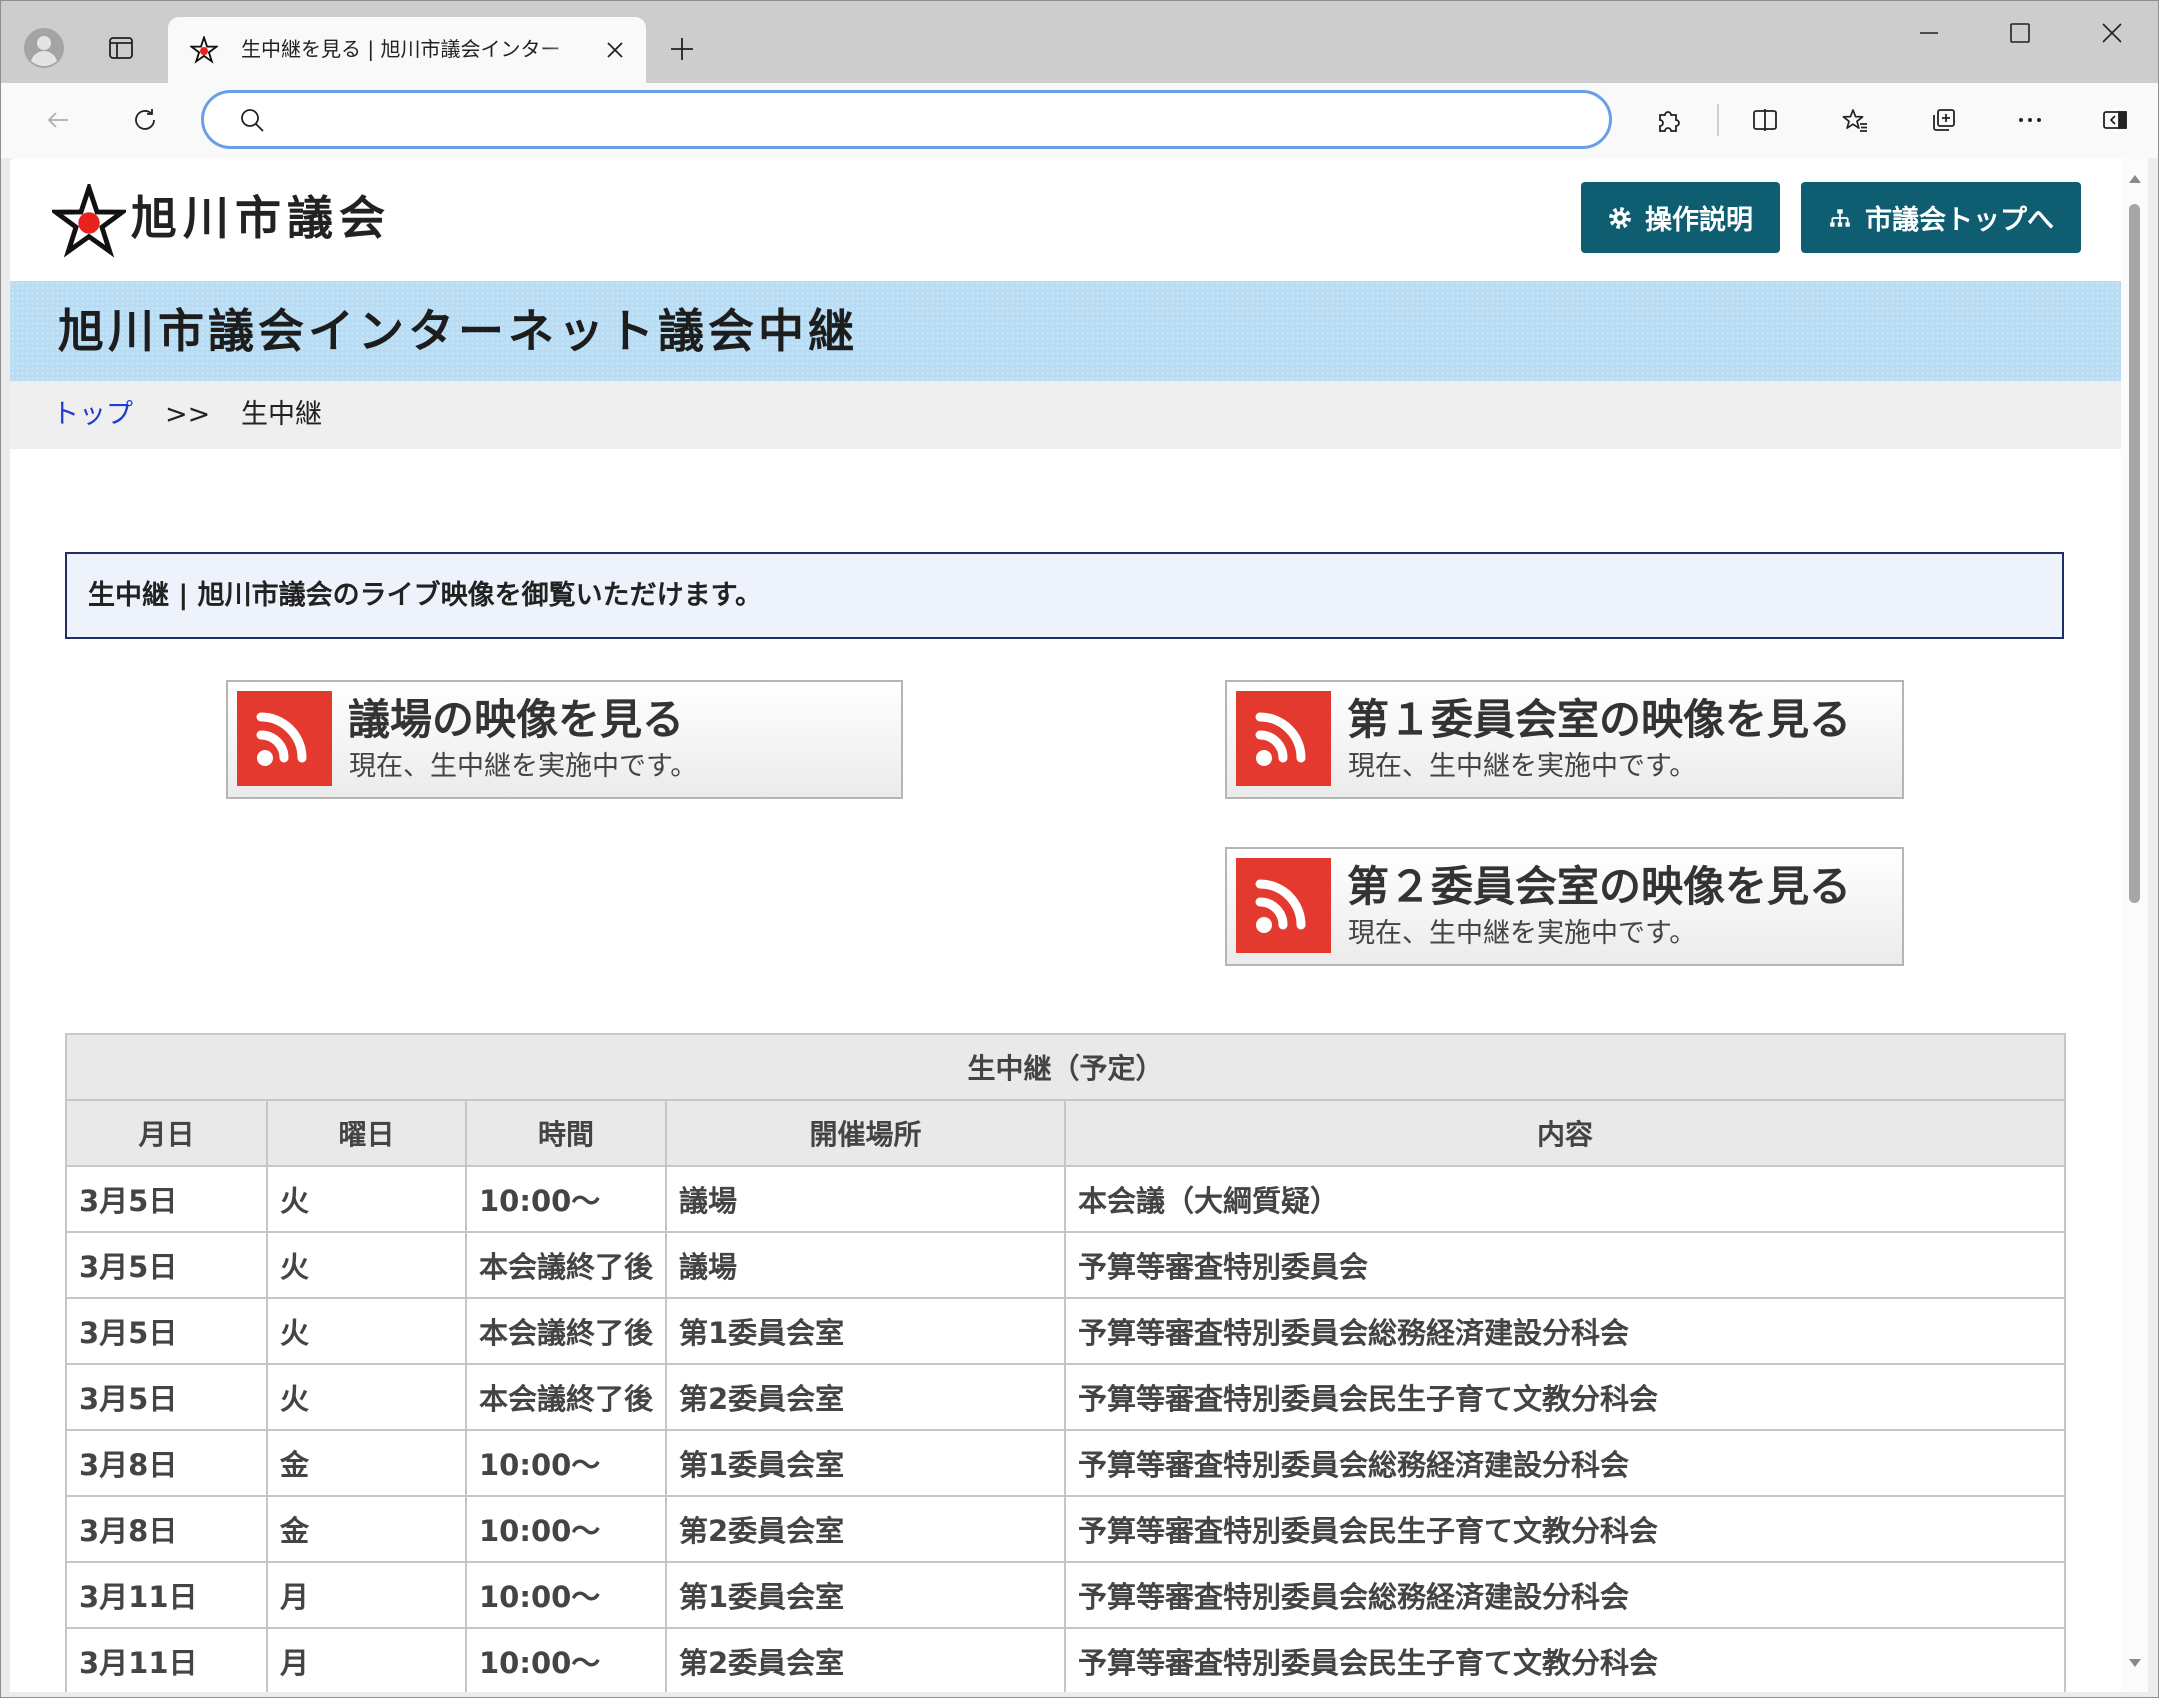 This screenshot has height=1698, width=2159. I want to click on column-header-time: 時間, so click(566, 1133).